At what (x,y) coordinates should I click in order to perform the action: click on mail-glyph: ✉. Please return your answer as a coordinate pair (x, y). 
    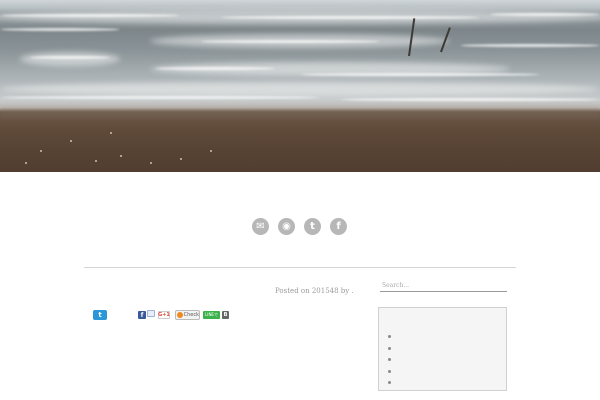
    Looking at the image, I should click on (260, 226).